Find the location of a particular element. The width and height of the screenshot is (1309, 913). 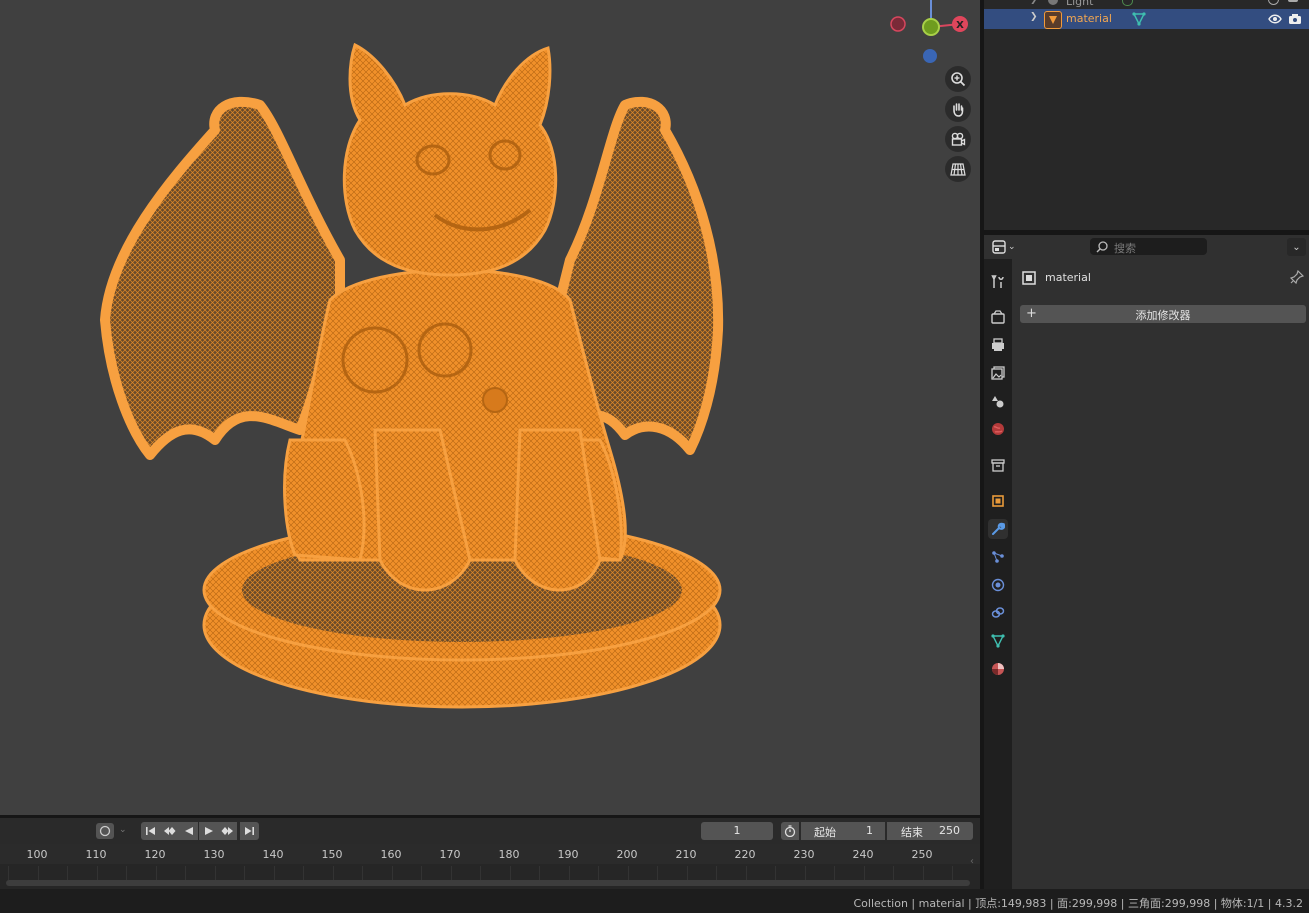

start-frame-label: 起始 is located at coordinates (825, 832).